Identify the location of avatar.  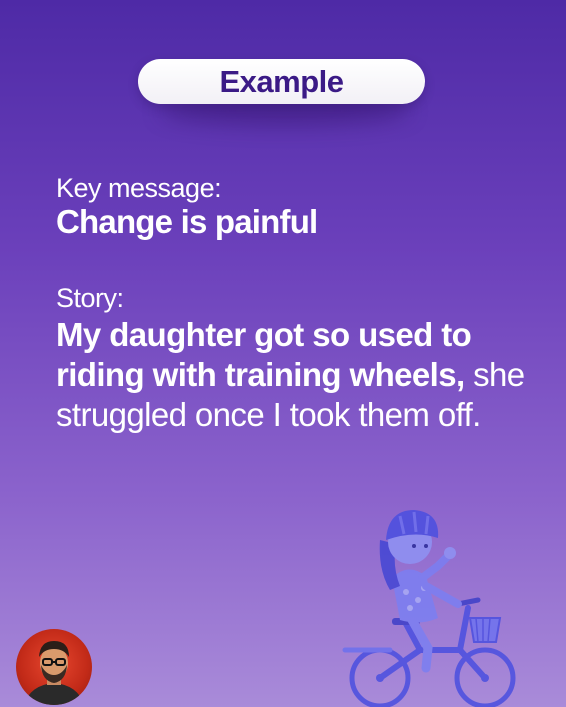
(54, 667).